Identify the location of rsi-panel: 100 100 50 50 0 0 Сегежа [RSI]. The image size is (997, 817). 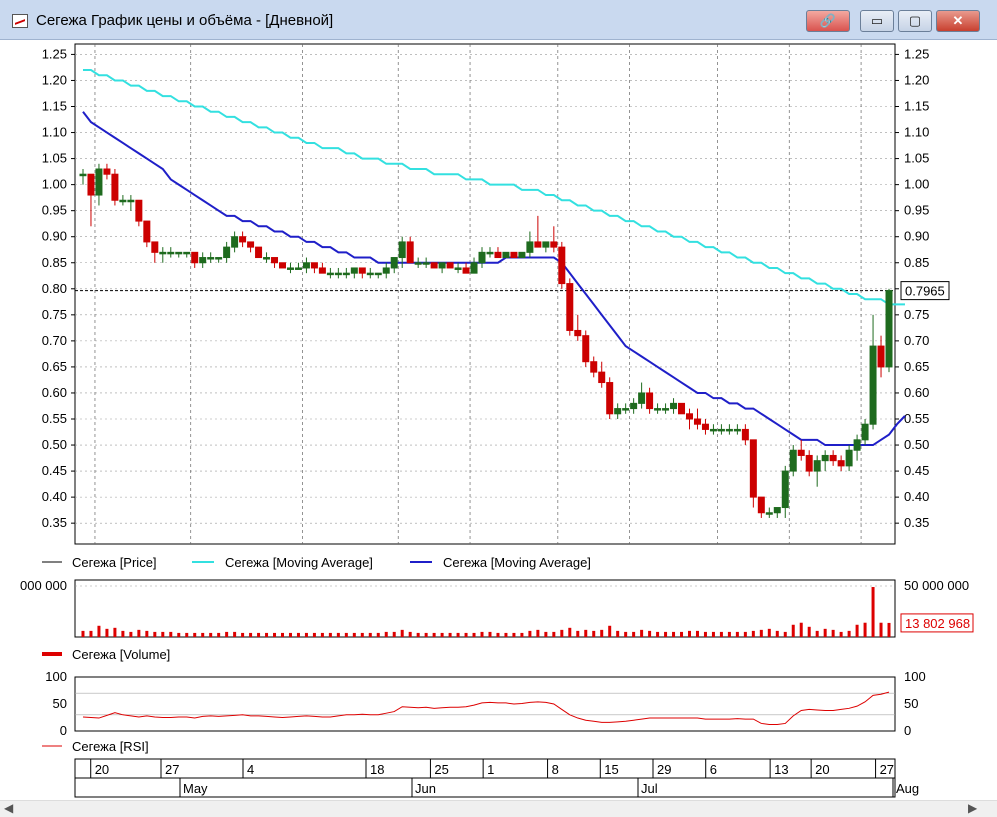
(484, 711).